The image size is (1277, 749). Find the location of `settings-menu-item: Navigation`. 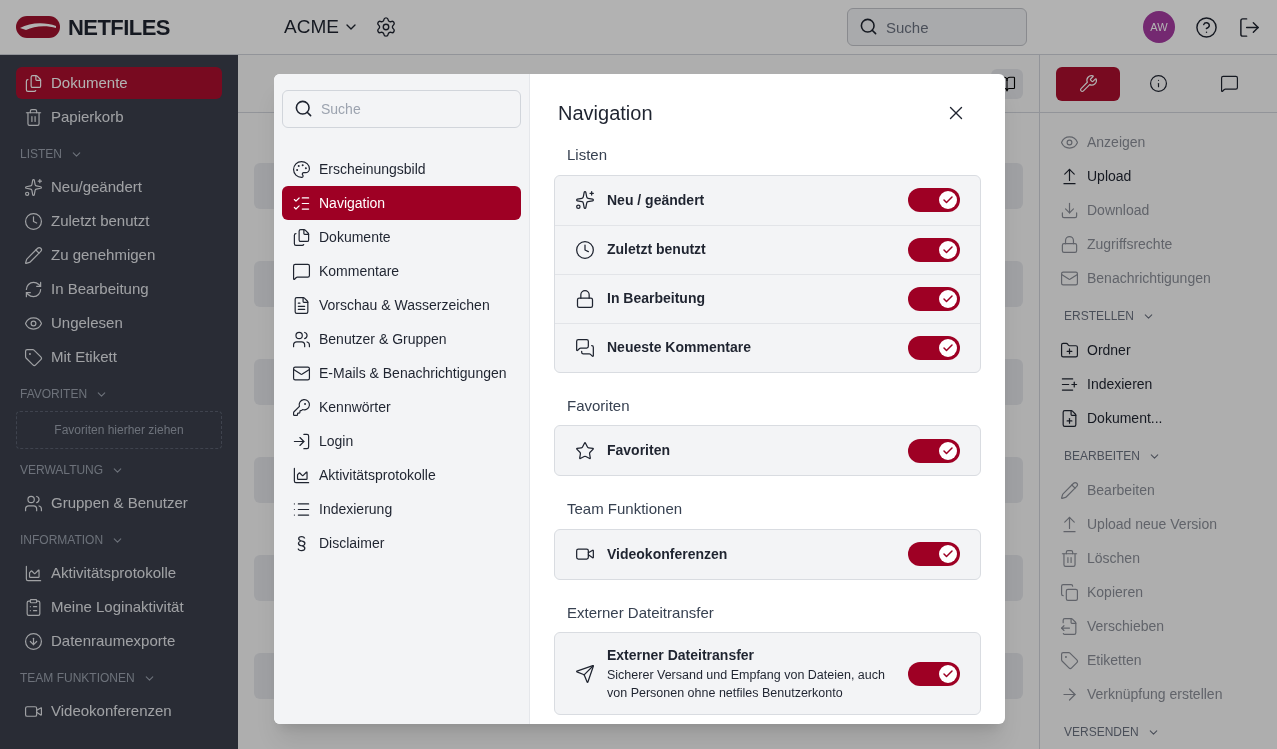

settings-menu-item: Navigation is located at coordinates (401, 203).